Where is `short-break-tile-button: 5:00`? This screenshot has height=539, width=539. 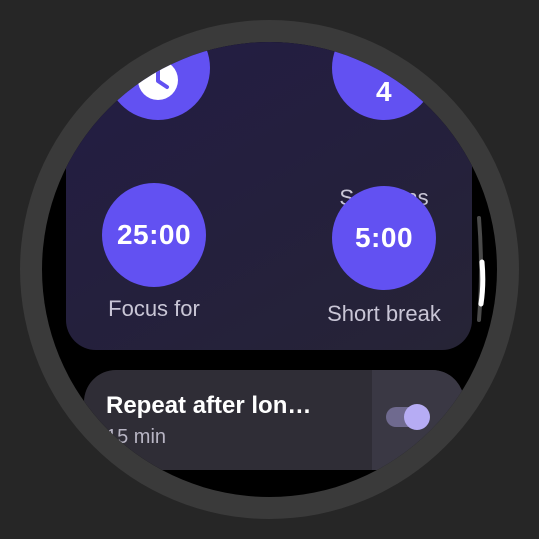
short-break-tile-button: 5:00 is located at coordinates (384, 238).